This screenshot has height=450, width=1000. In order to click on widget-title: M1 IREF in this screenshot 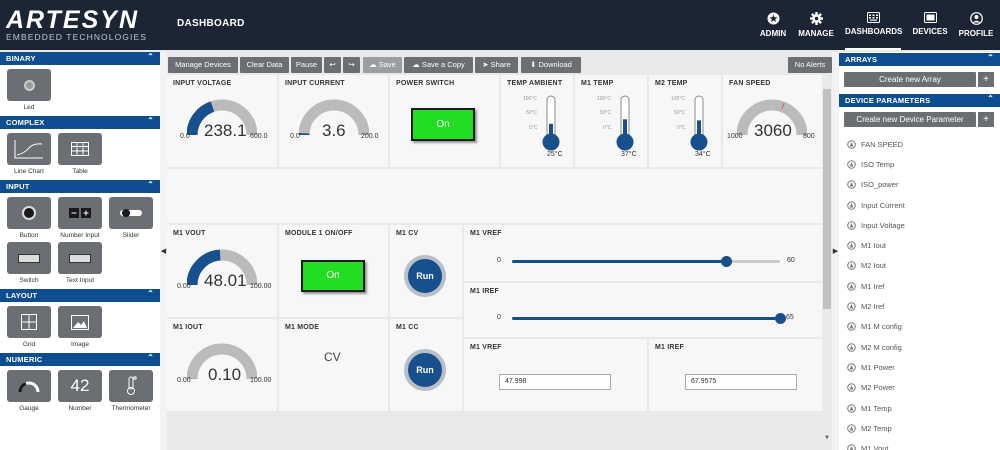, I will do `click(670, 347)`.